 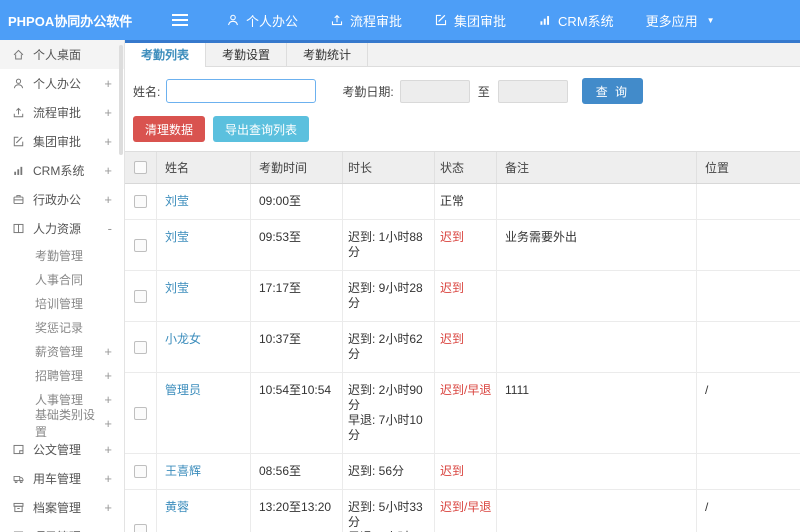 What do you see at coordinates (62, 478) in the screenshot?
I see `sidebar-item-vehicle-management: 用车管理 +` at bounding box center [62, 478].